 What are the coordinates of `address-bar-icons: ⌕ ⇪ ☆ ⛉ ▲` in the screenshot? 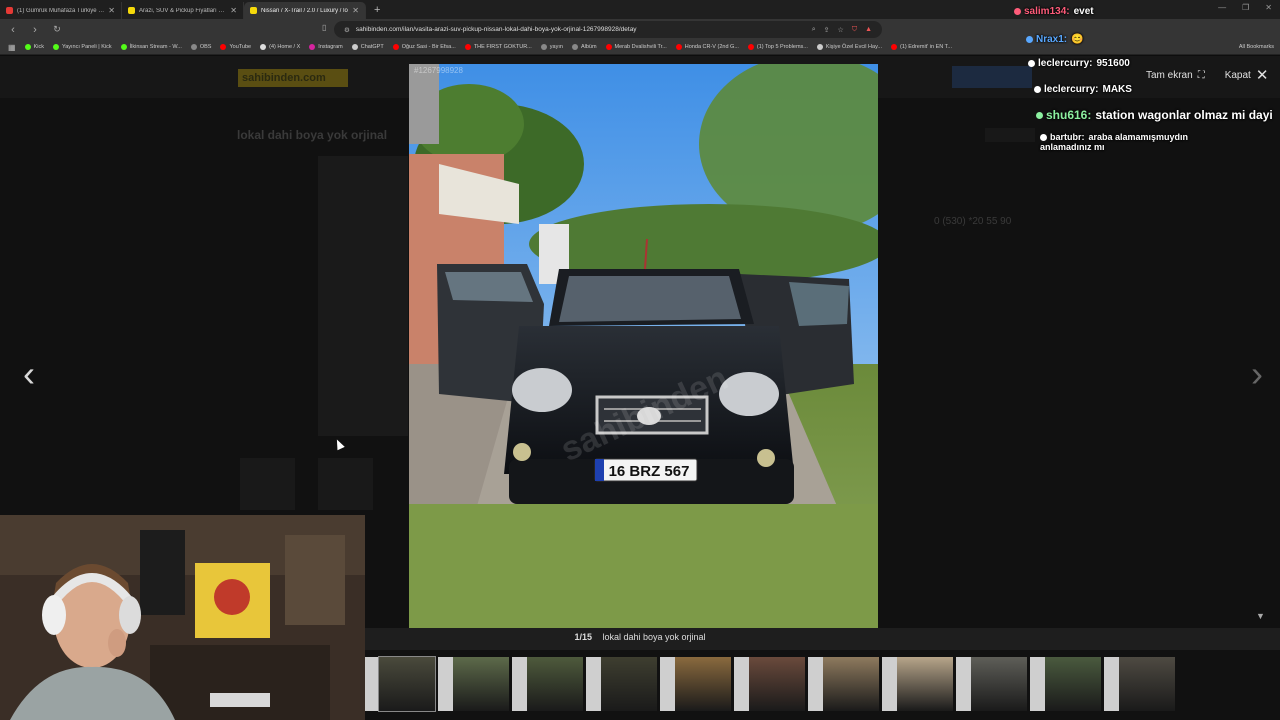 It's located at (842, 30).